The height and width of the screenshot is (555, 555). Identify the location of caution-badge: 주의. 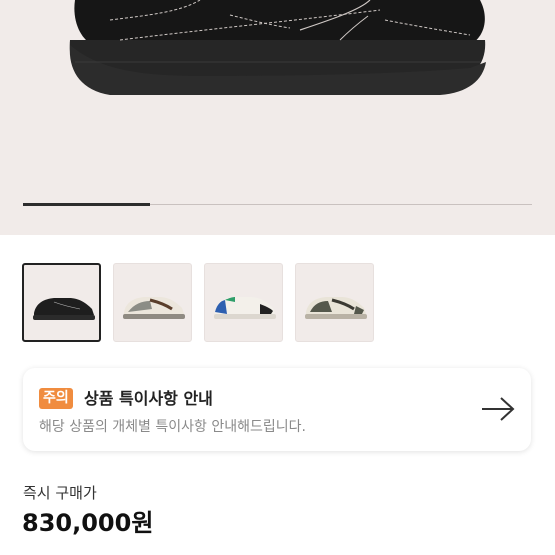
(56, 398).